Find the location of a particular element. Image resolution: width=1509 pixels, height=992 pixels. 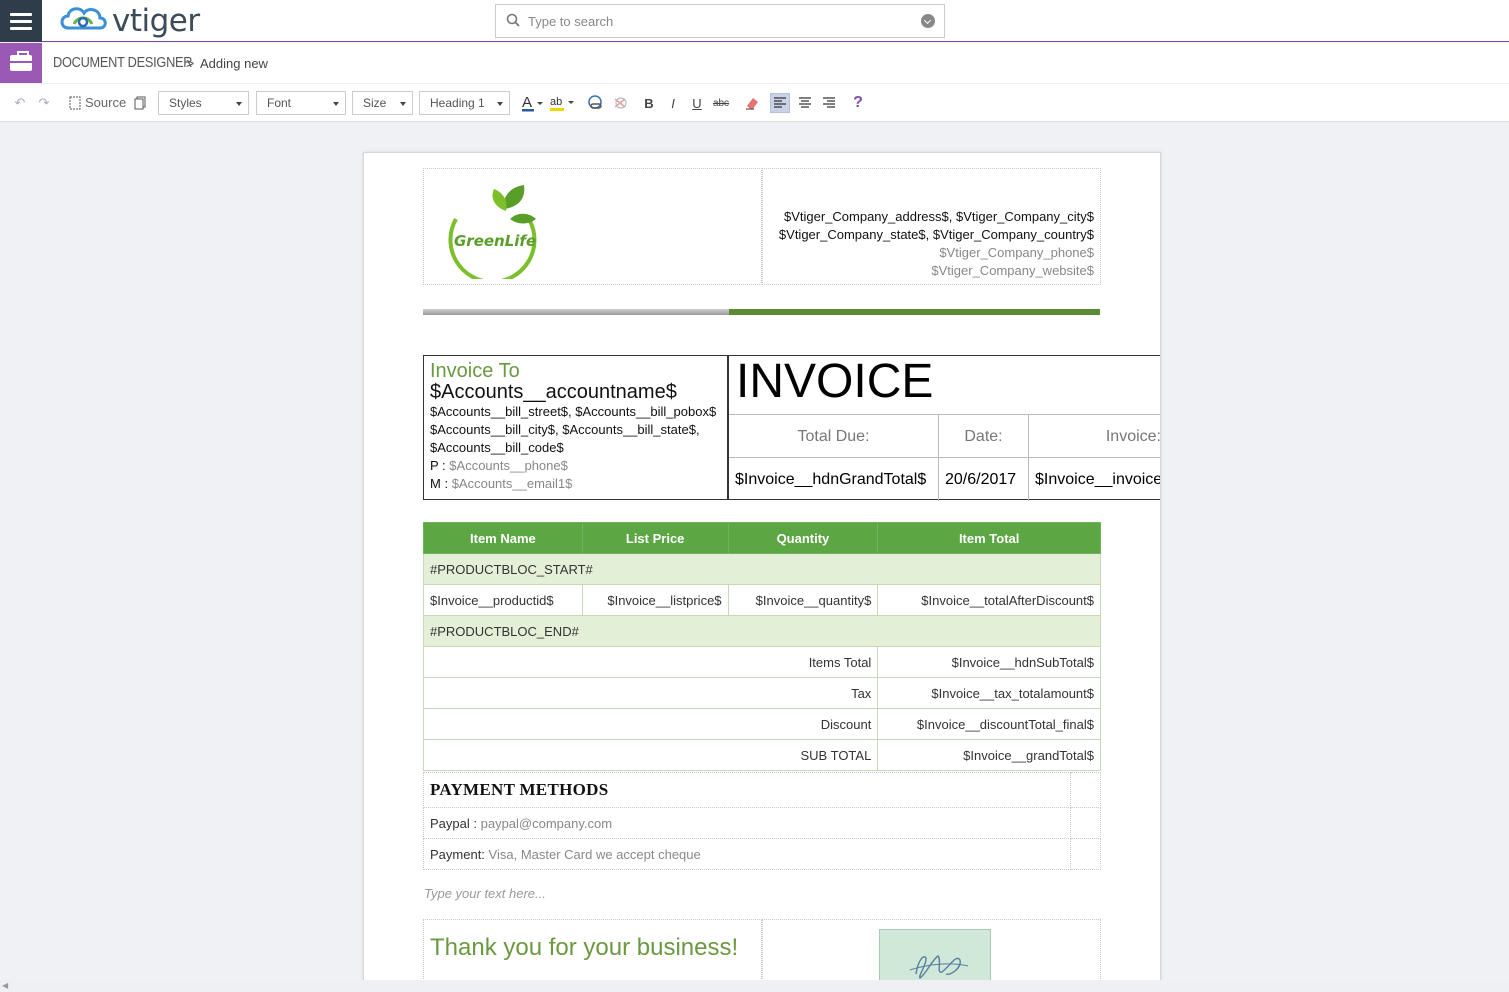

align-center-icon is located at coordinates (805, 103).